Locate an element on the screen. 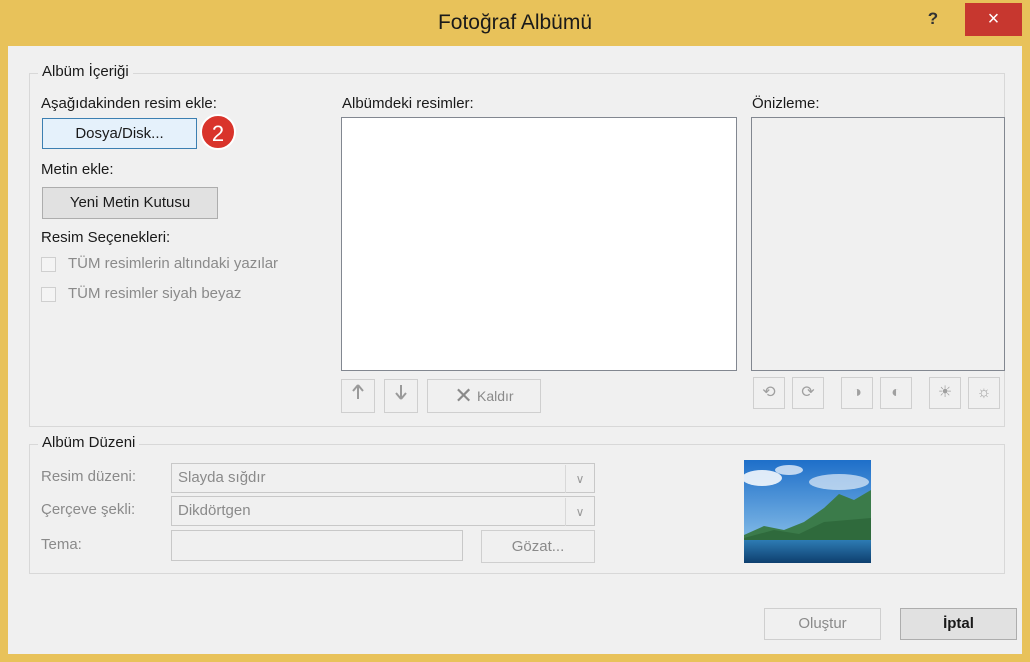  help-button: ? is located at coordinates (933, 19).